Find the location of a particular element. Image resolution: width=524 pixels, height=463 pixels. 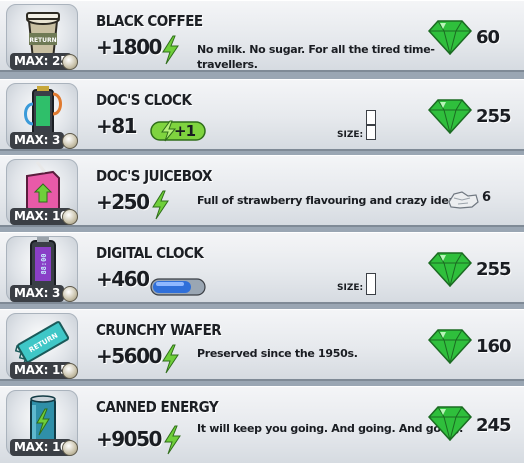

crumpled-paper-icon is located at coordinates (463, 200).